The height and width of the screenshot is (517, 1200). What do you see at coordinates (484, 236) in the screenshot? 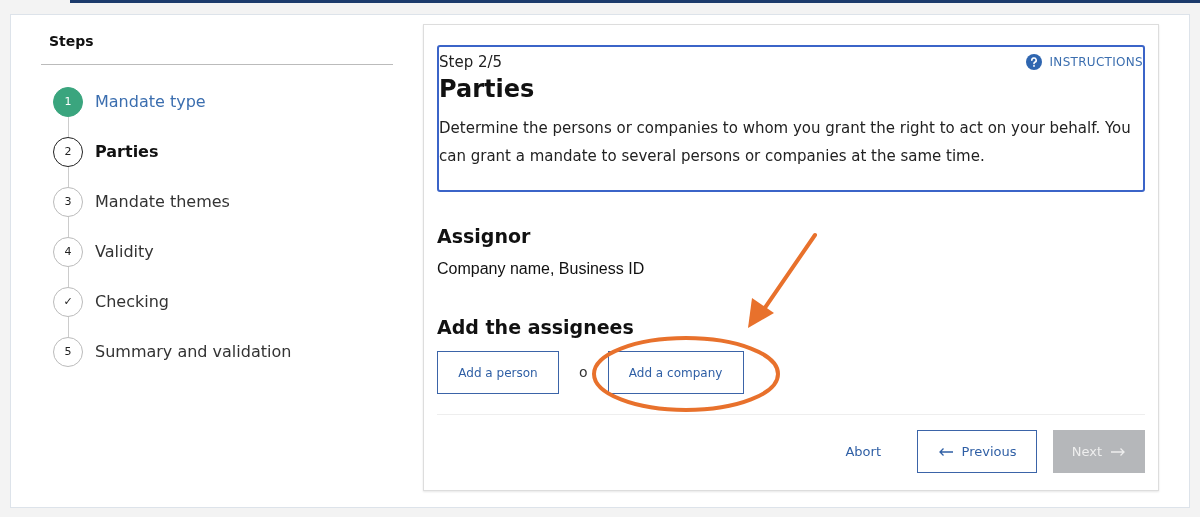
I see `assignor-heading: Assignor` at bounding box center [484, 236].